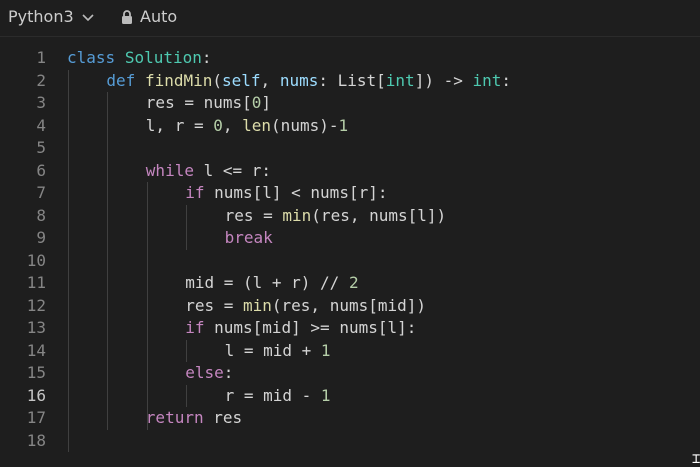  I want to click on chevron-down-icon, so click(88, 17).